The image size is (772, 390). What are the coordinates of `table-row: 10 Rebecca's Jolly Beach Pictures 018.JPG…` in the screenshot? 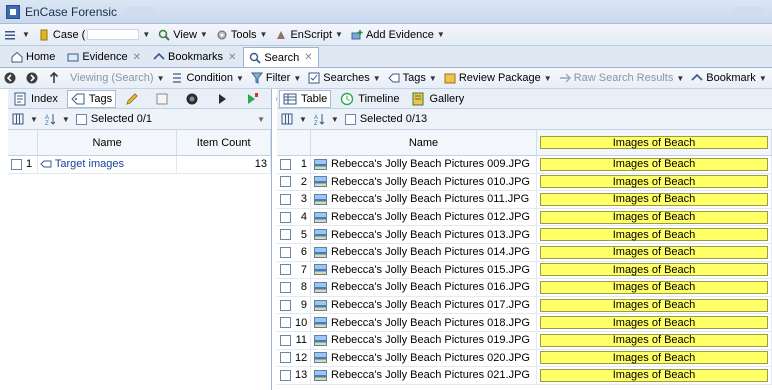 It's located at (524, 323).